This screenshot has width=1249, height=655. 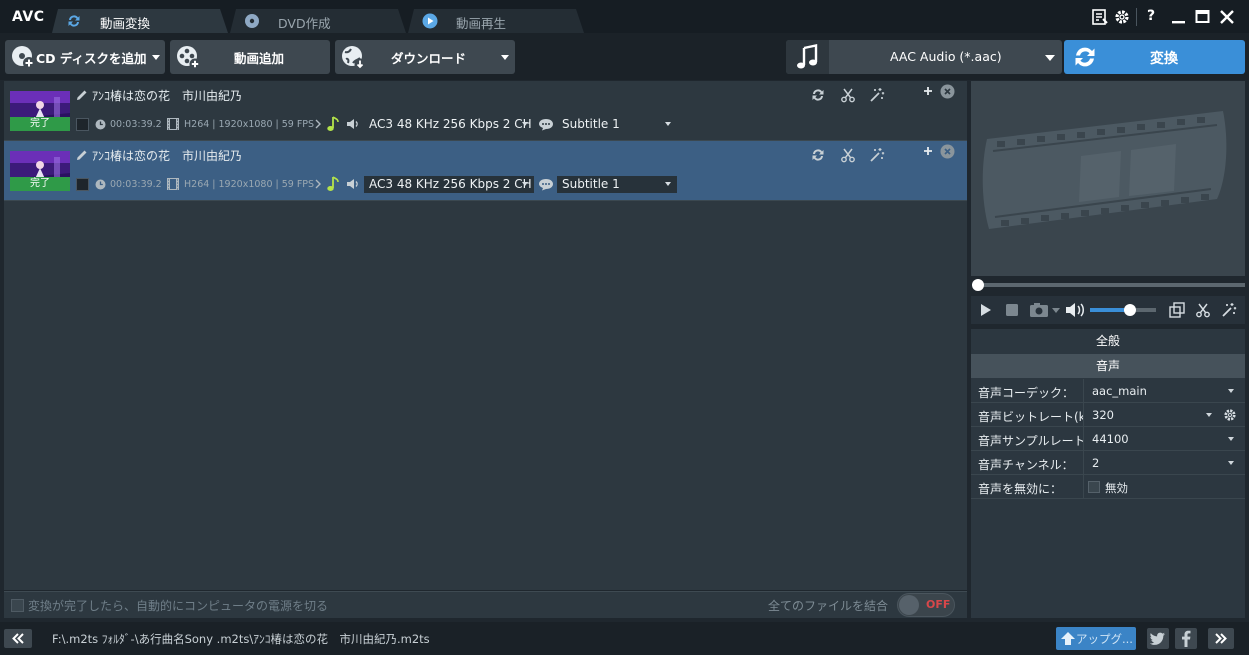 I want to click on facebook-button, so click(x=1186, y=638).